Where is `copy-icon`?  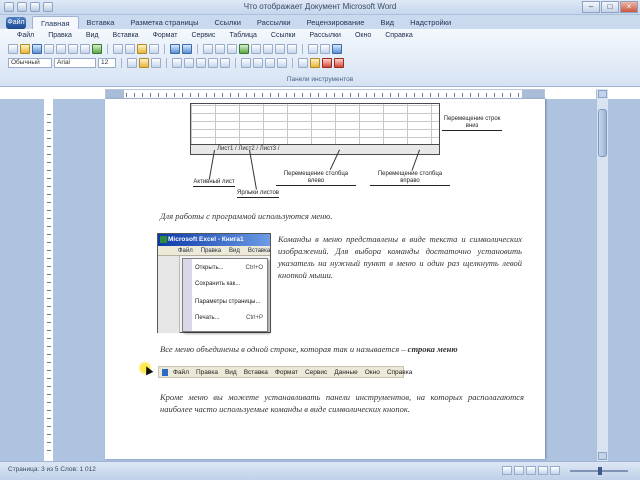
copy-icon is located at coordinates (130, 49).